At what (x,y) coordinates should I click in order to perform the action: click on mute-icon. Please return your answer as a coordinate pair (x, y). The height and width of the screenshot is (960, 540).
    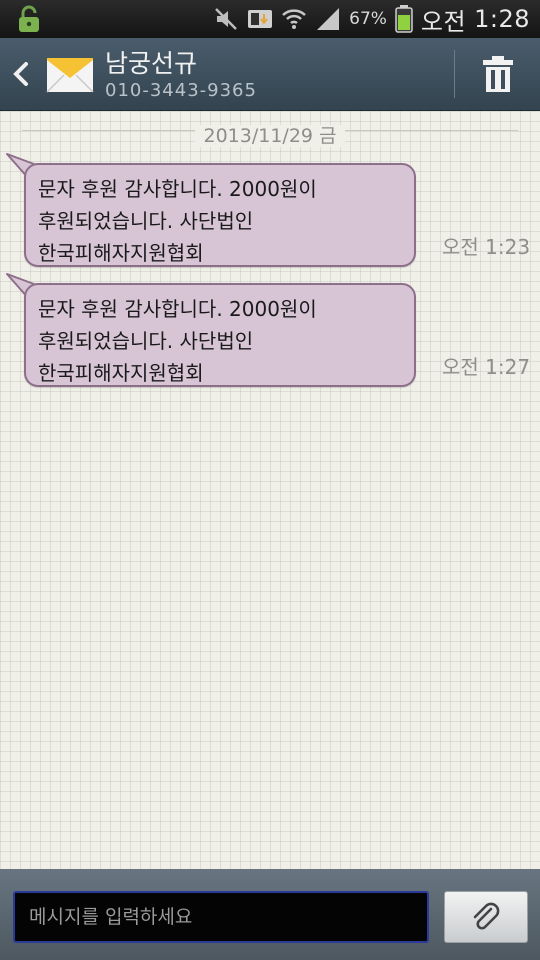
    Looking at the image, I should click on (226, 19).